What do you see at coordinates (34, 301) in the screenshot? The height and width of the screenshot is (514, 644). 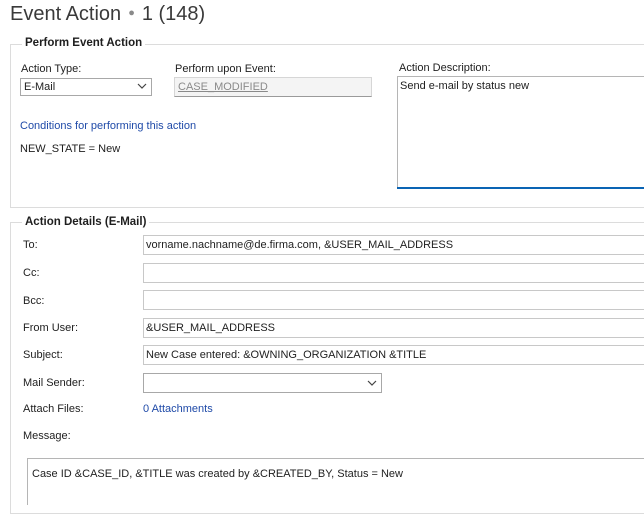 I see `bcc-label: Bcc:` at bounding box center [34, 301].